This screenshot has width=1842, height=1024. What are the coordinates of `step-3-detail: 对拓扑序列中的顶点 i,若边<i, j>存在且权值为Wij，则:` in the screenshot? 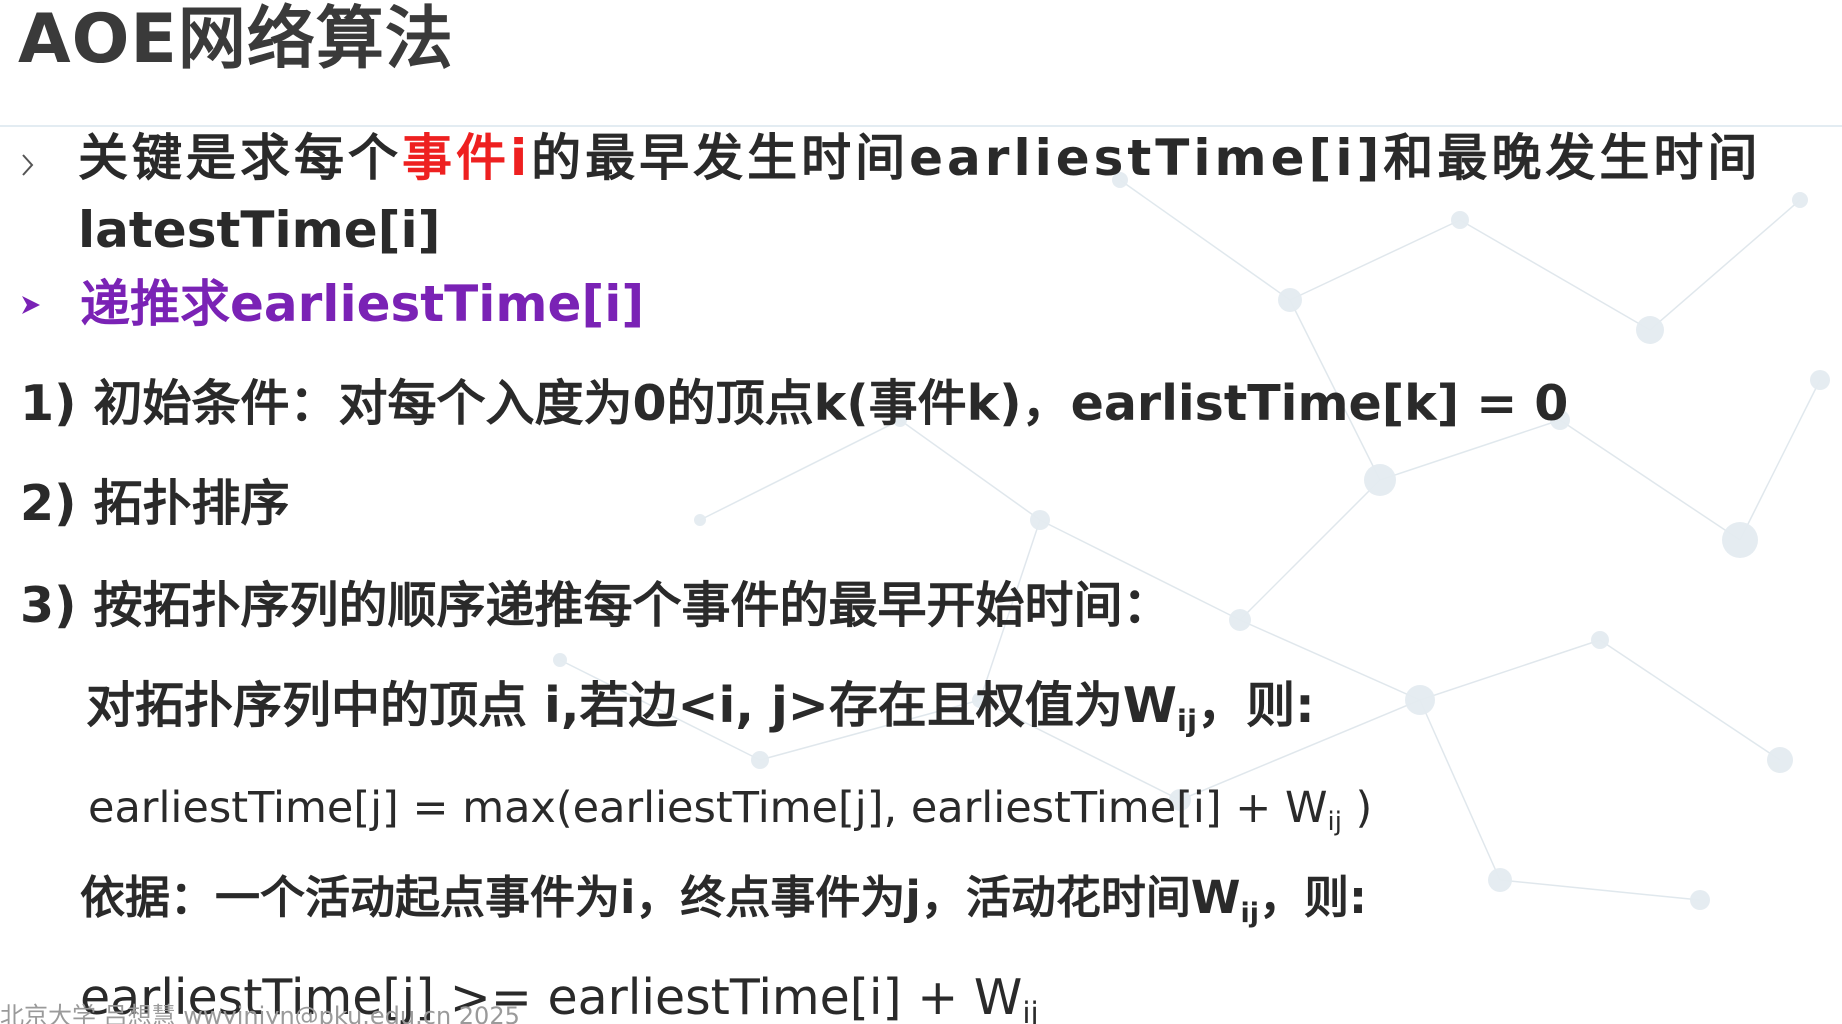 It's located at (700, 713).